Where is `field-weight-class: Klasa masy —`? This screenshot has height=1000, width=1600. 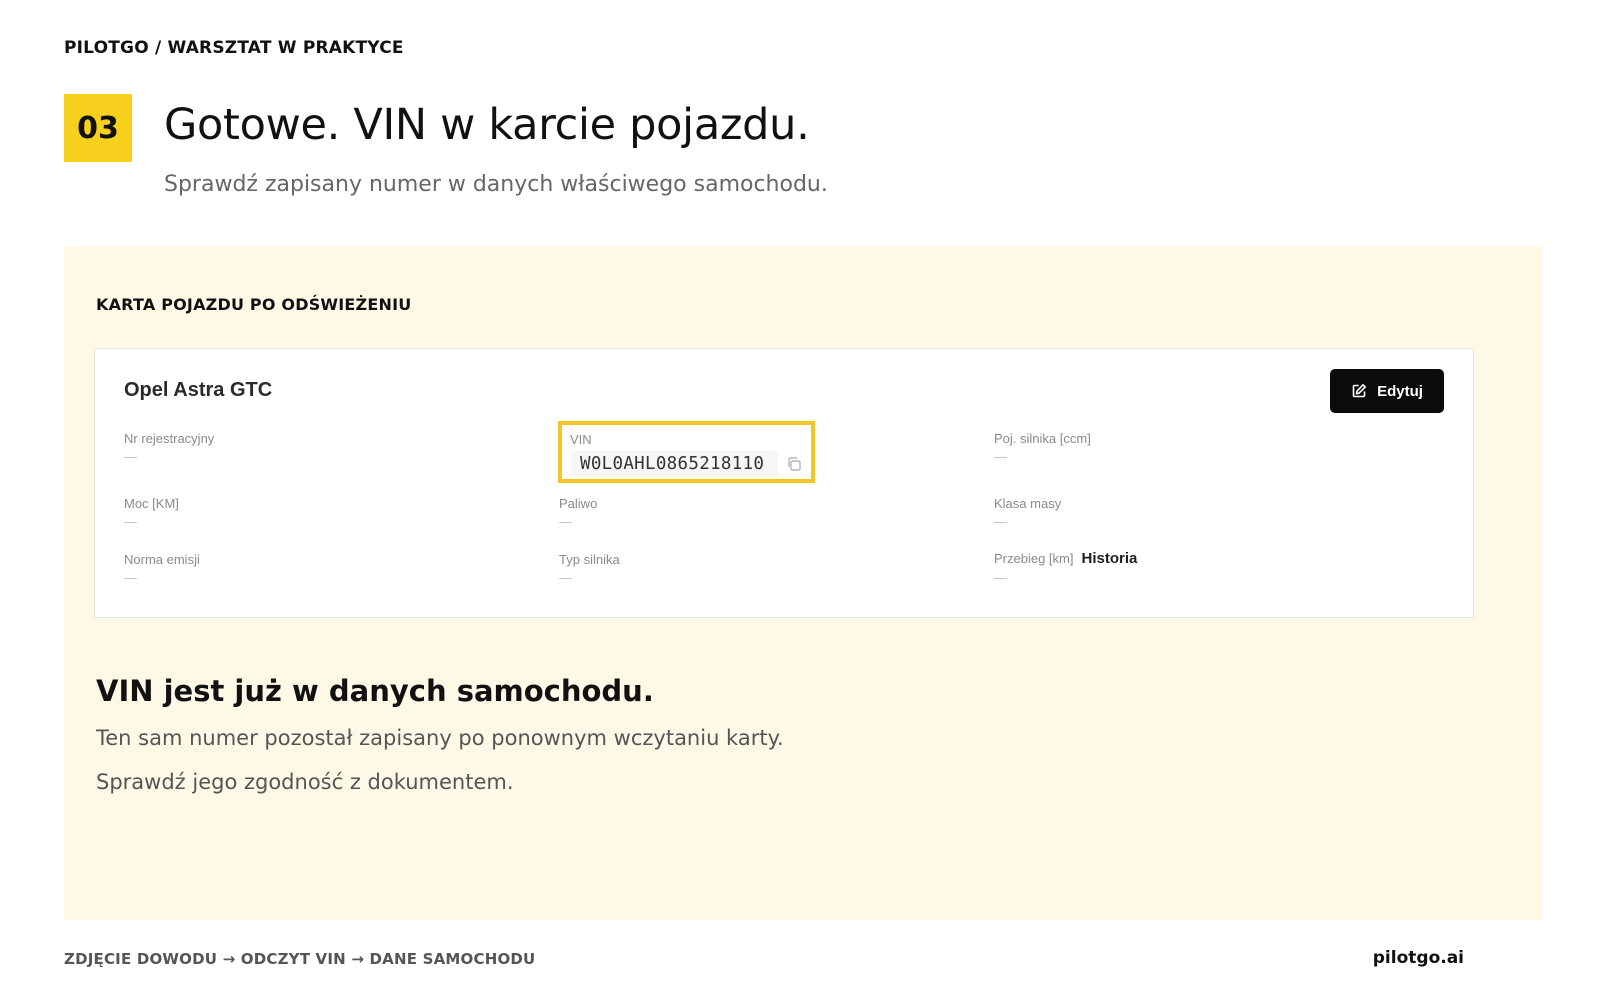
field-weight-class: Klasa masy — is located at coordinates (1028, 512).